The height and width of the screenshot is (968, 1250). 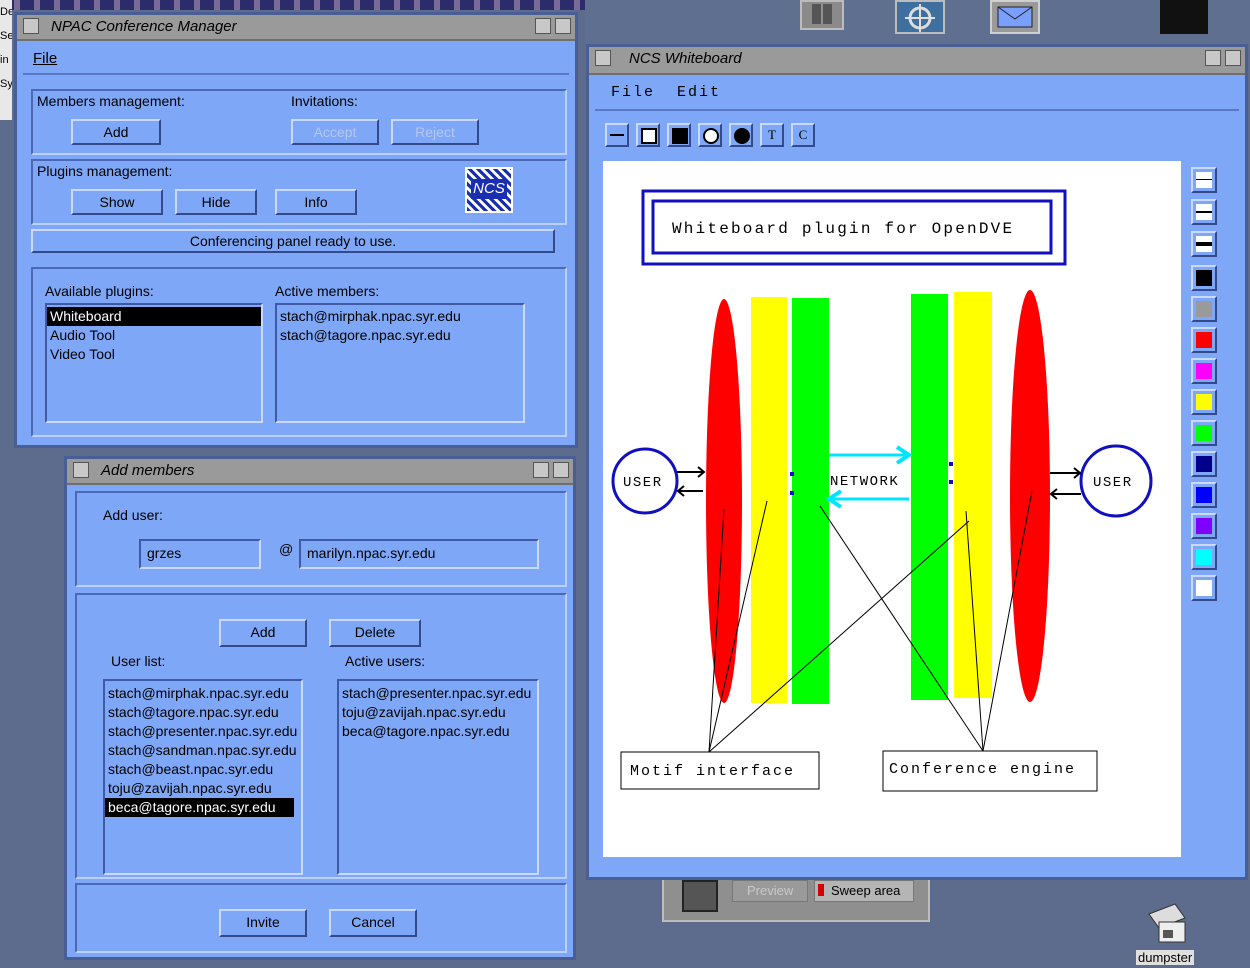 What do you see at coordinates (700, 896) in the screenshot?
I see `pager-icon` at bounding box center [700, 896].